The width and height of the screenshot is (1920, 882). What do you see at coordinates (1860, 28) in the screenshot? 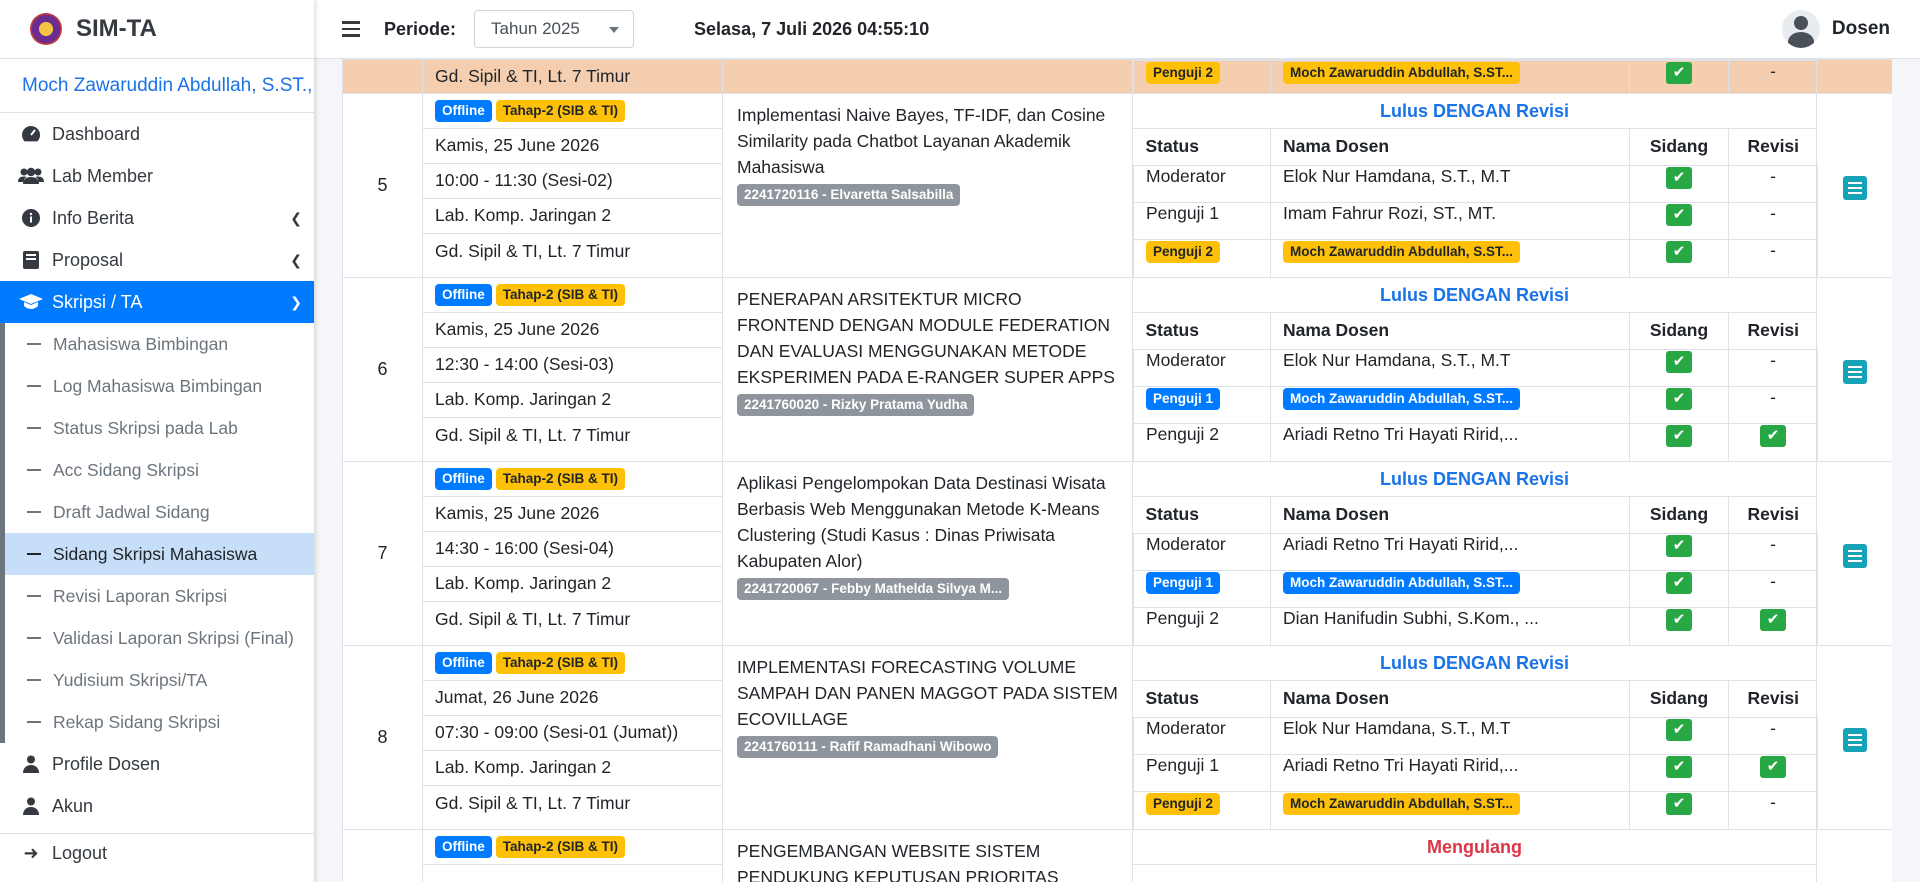
I see `user-role: Dosen` at bounding box center [1860, 28].